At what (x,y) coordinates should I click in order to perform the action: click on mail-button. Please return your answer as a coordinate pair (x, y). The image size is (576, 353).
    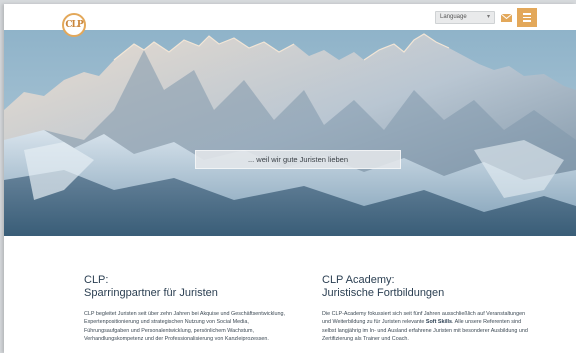
    Looking at the image, I should click on (506, 17).